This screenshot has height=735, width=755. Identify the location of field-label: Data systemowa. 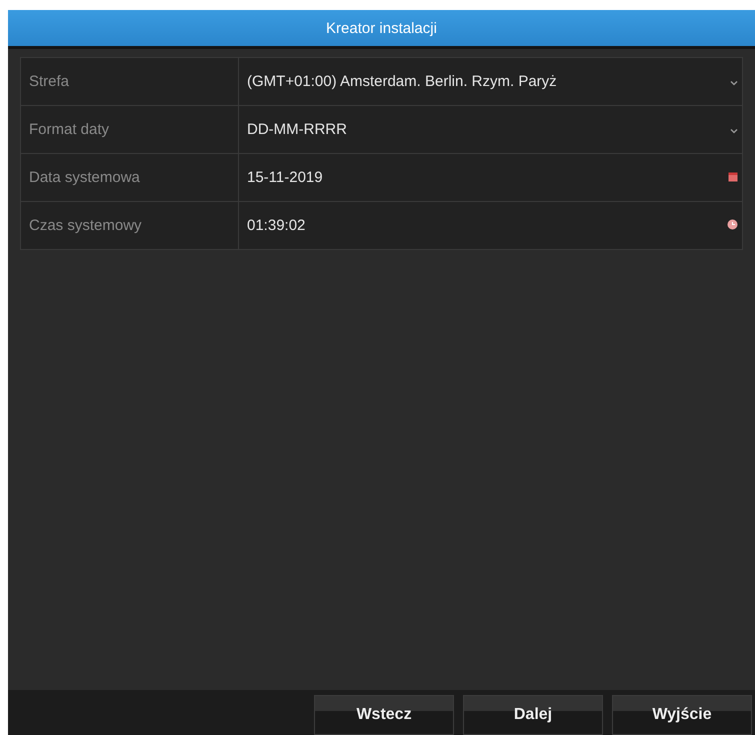
(130, 177).